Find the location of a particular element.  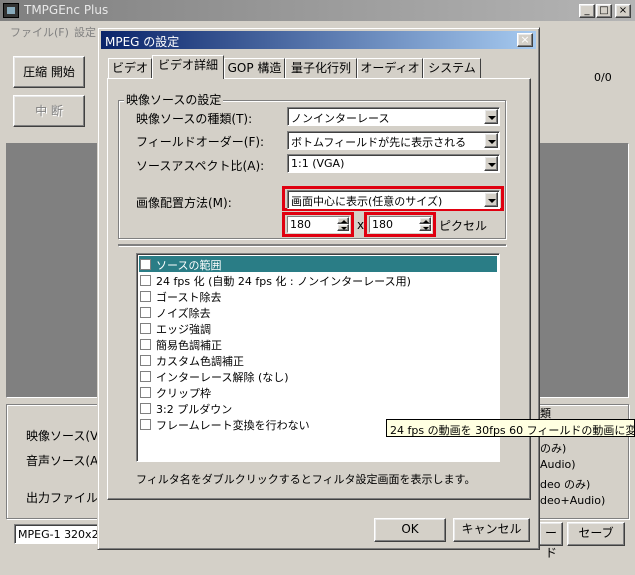

filter-item: ソースの範囲 is located at coordinates (318, 264).